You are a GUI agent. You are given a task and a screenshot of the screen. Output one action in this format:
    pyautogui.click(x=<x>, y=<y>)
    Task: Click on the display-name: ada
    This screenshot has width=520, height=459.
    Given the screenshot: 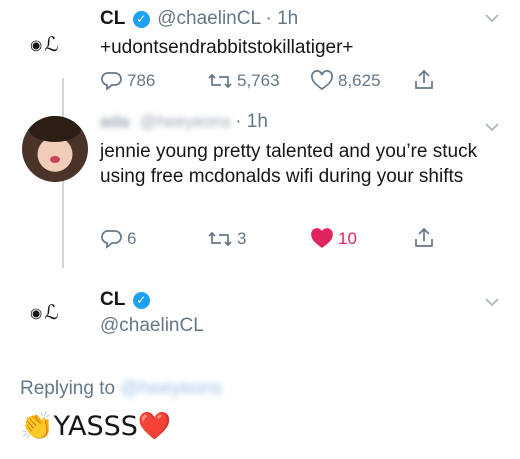 What is the action you would take?
    pyautogui.click(x=114, y=121)
    